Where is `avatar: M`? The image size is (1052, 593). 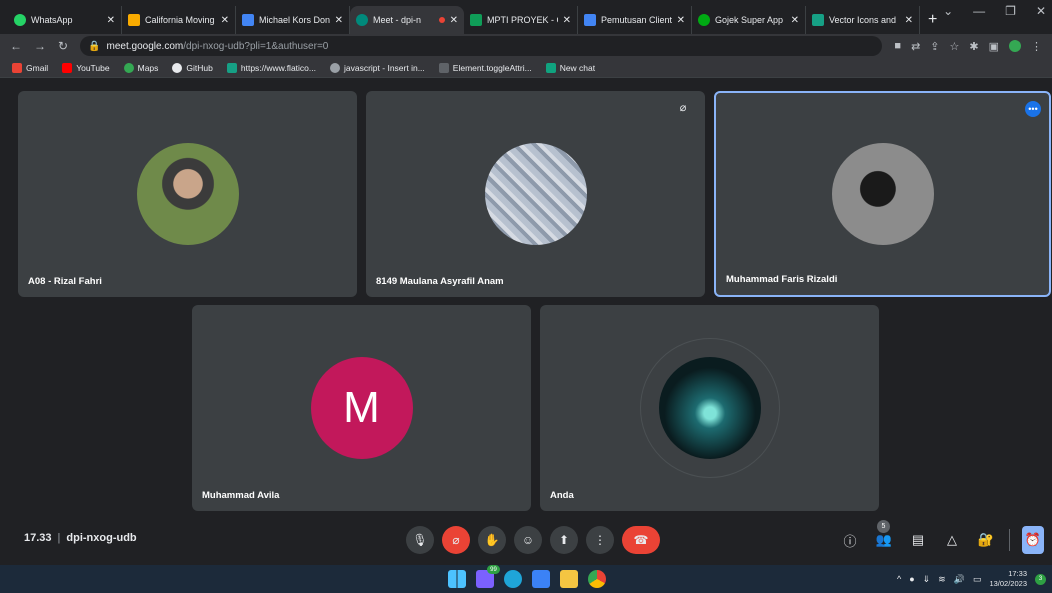
avatar: M is located at coordinates (361, 408).